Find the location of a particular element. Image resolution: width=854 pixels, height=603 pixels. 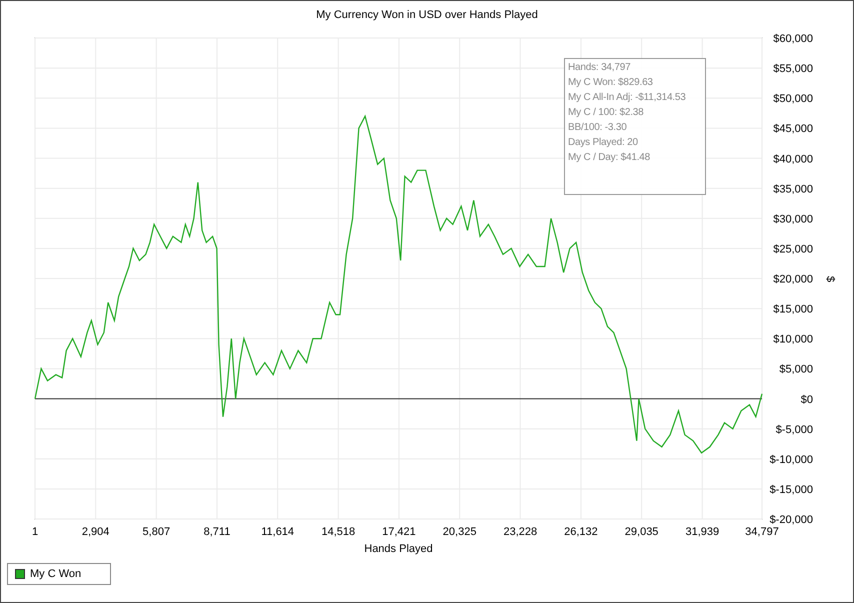

y-tick-label: $35,000 is located at coordinates (793, 189).